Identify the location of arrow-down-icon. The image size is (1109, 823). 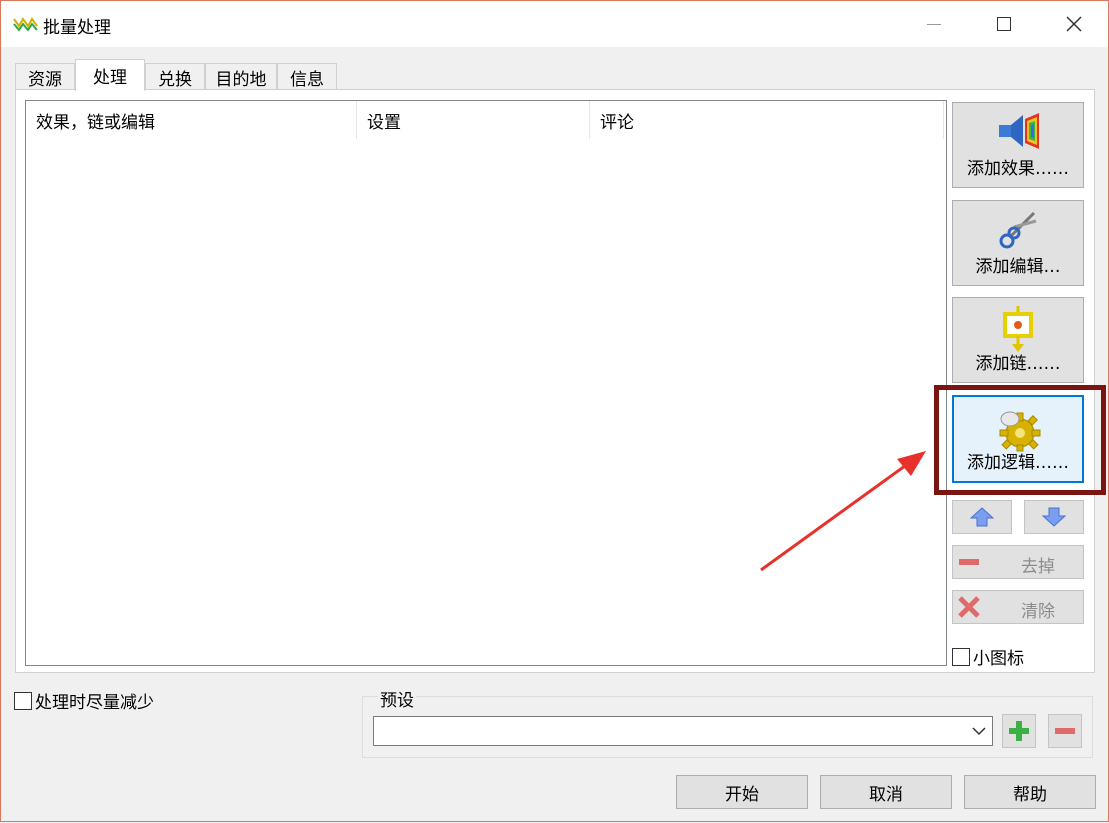
(1054, 517).